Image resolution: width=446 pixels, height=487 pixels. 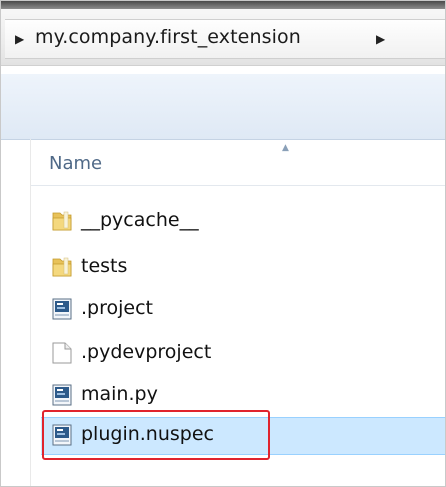 What do you see at coordinates (119, 394) in the screenshot?
I see `file-name: main.py` at bounding box center [119, 394].